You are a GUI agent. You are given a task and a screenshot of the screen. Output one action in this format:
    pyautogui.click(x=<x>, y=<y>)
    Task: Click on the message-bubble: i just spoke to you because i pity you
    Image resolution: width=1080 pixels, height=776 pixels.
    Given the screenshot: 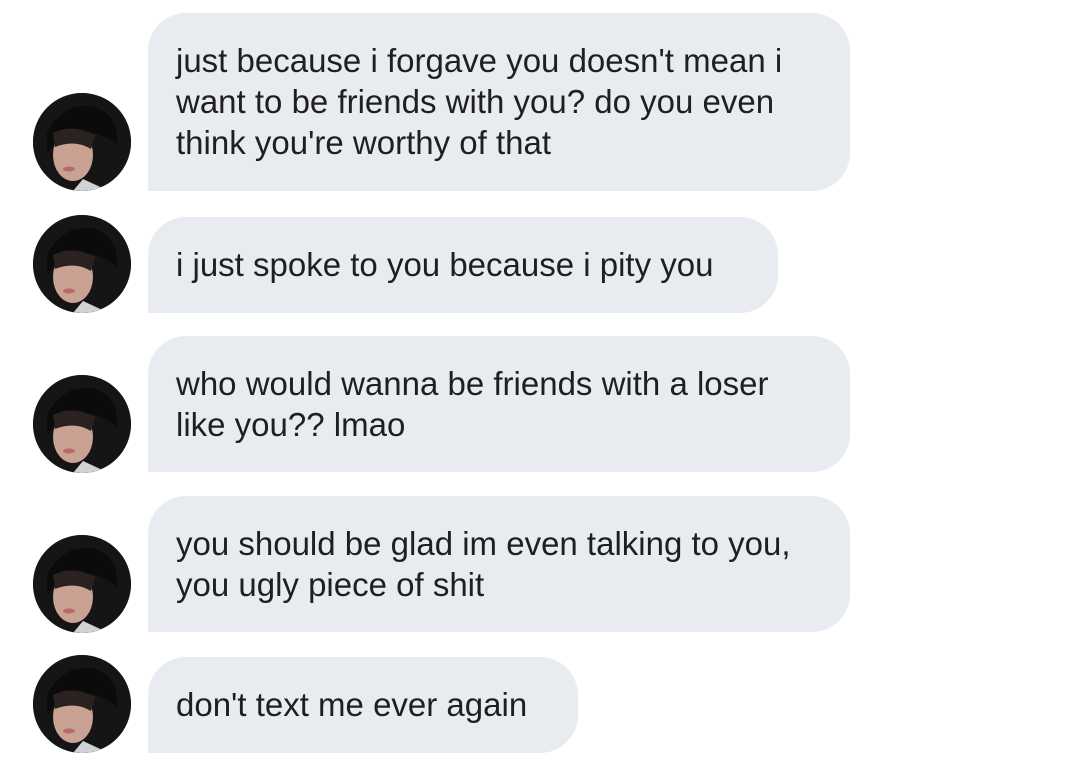 What is the action you would take?
    pyautogui.click(x=463, y=265)
    